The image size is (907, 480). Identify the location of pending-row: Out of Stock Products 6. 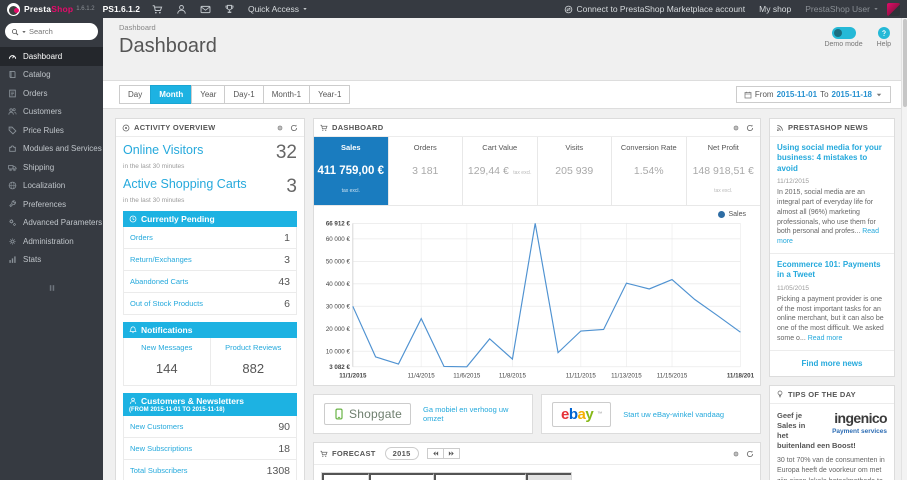
(210, 303).